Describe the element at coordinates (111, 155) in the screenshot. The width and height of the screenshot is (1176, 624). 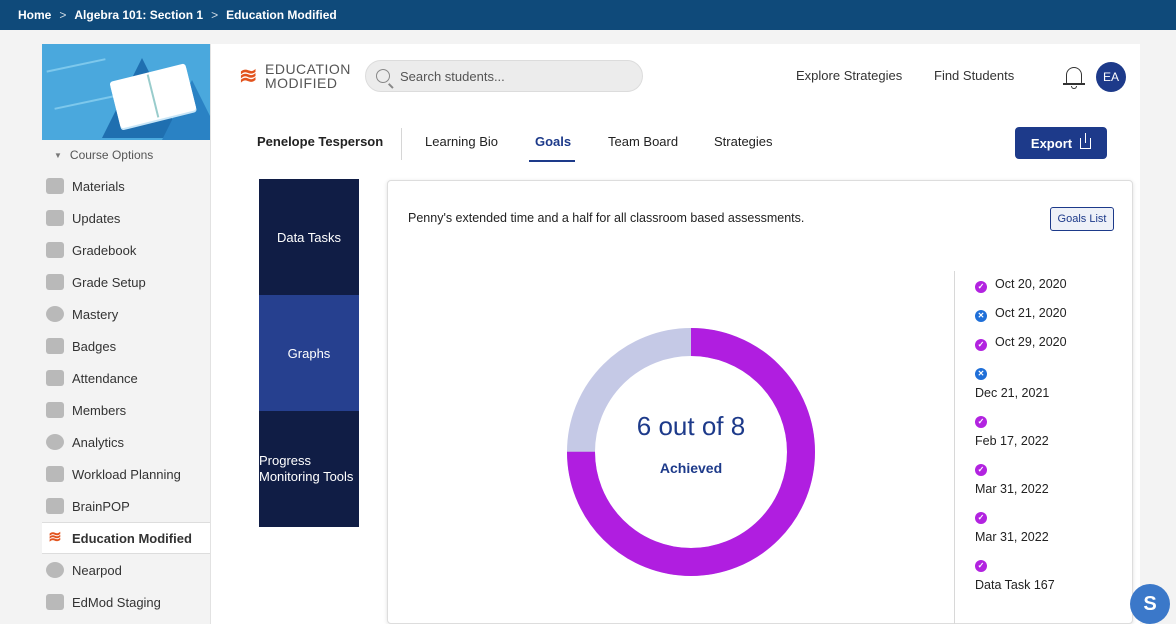
I see `course-options-label: Course Options` at that location.